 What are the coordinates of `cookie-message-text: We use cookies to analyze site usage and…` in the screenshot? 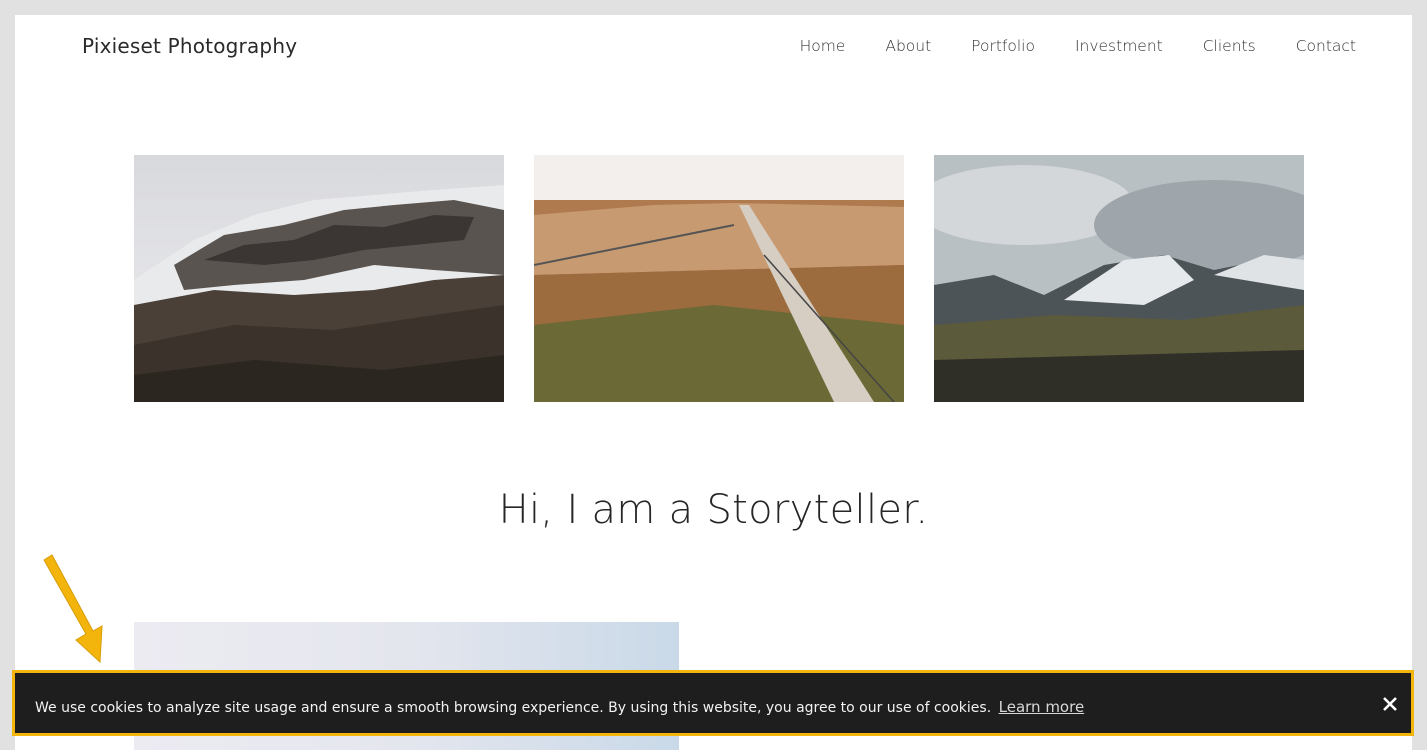 It's located at (513, 708).